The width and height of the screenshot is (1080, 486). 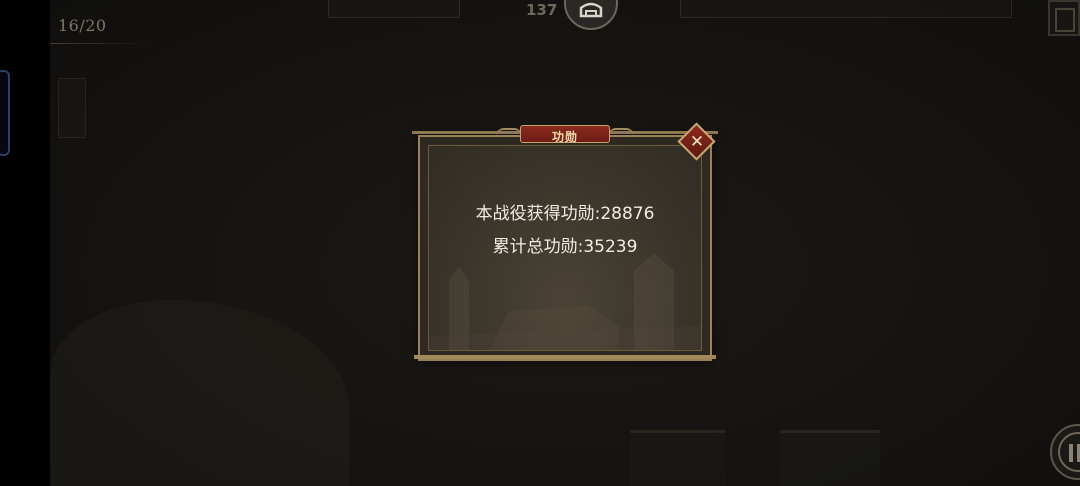 What do you see at coordinates (565, 301) in the screenshot?
I see `dialog-background-scenery` at bounding box center [565, 301].